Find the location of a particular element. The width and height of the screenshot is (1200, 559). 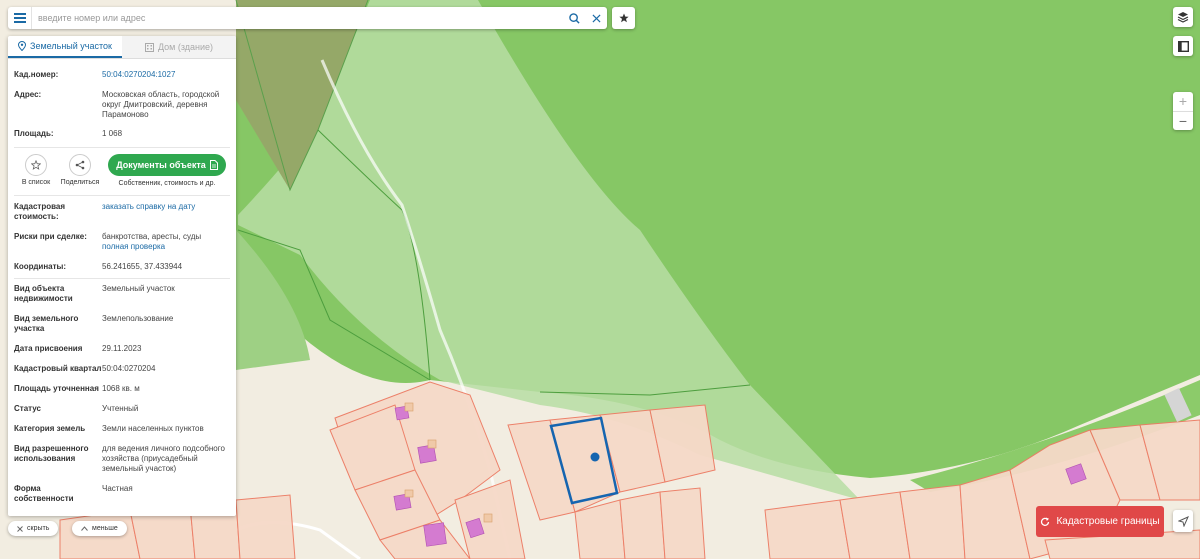

panel-tabs: Земельный участок Дом (здание) is located at coordinates (122, 47).